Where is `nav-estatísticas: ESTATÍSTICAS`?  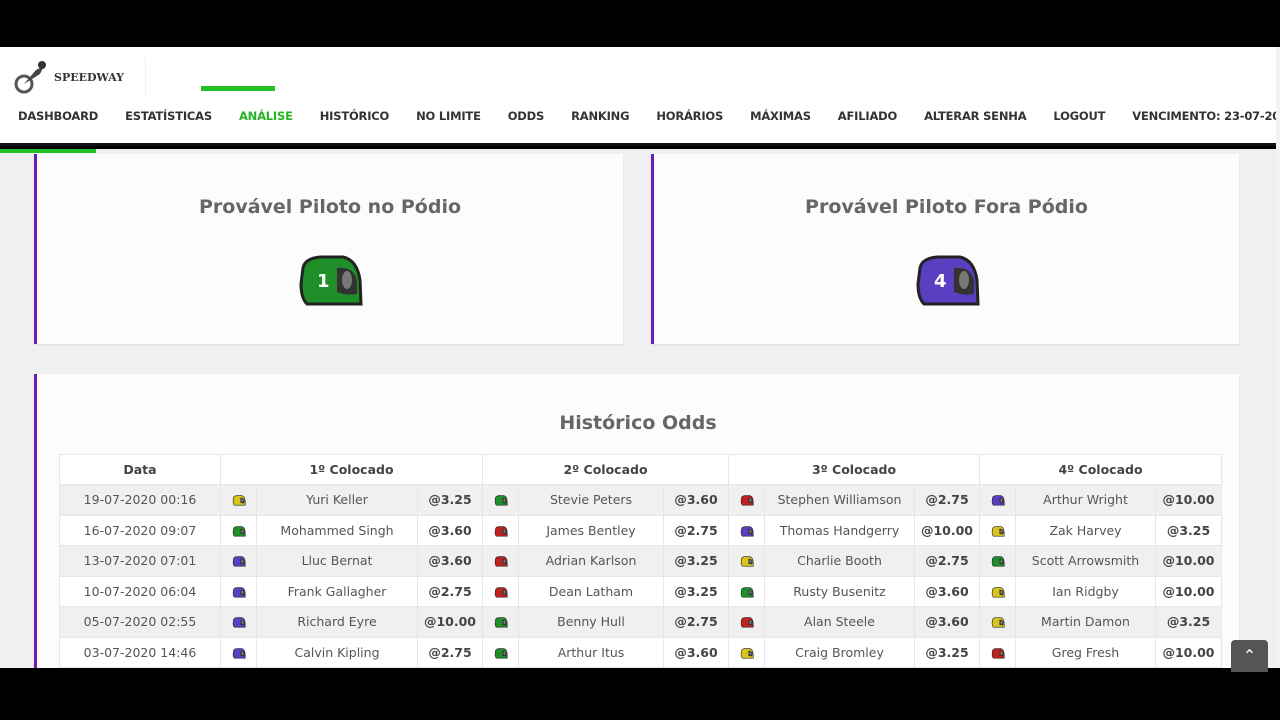
nav-estatísticas: ESTATÍSTICAS is located at coordinates (168, 116).